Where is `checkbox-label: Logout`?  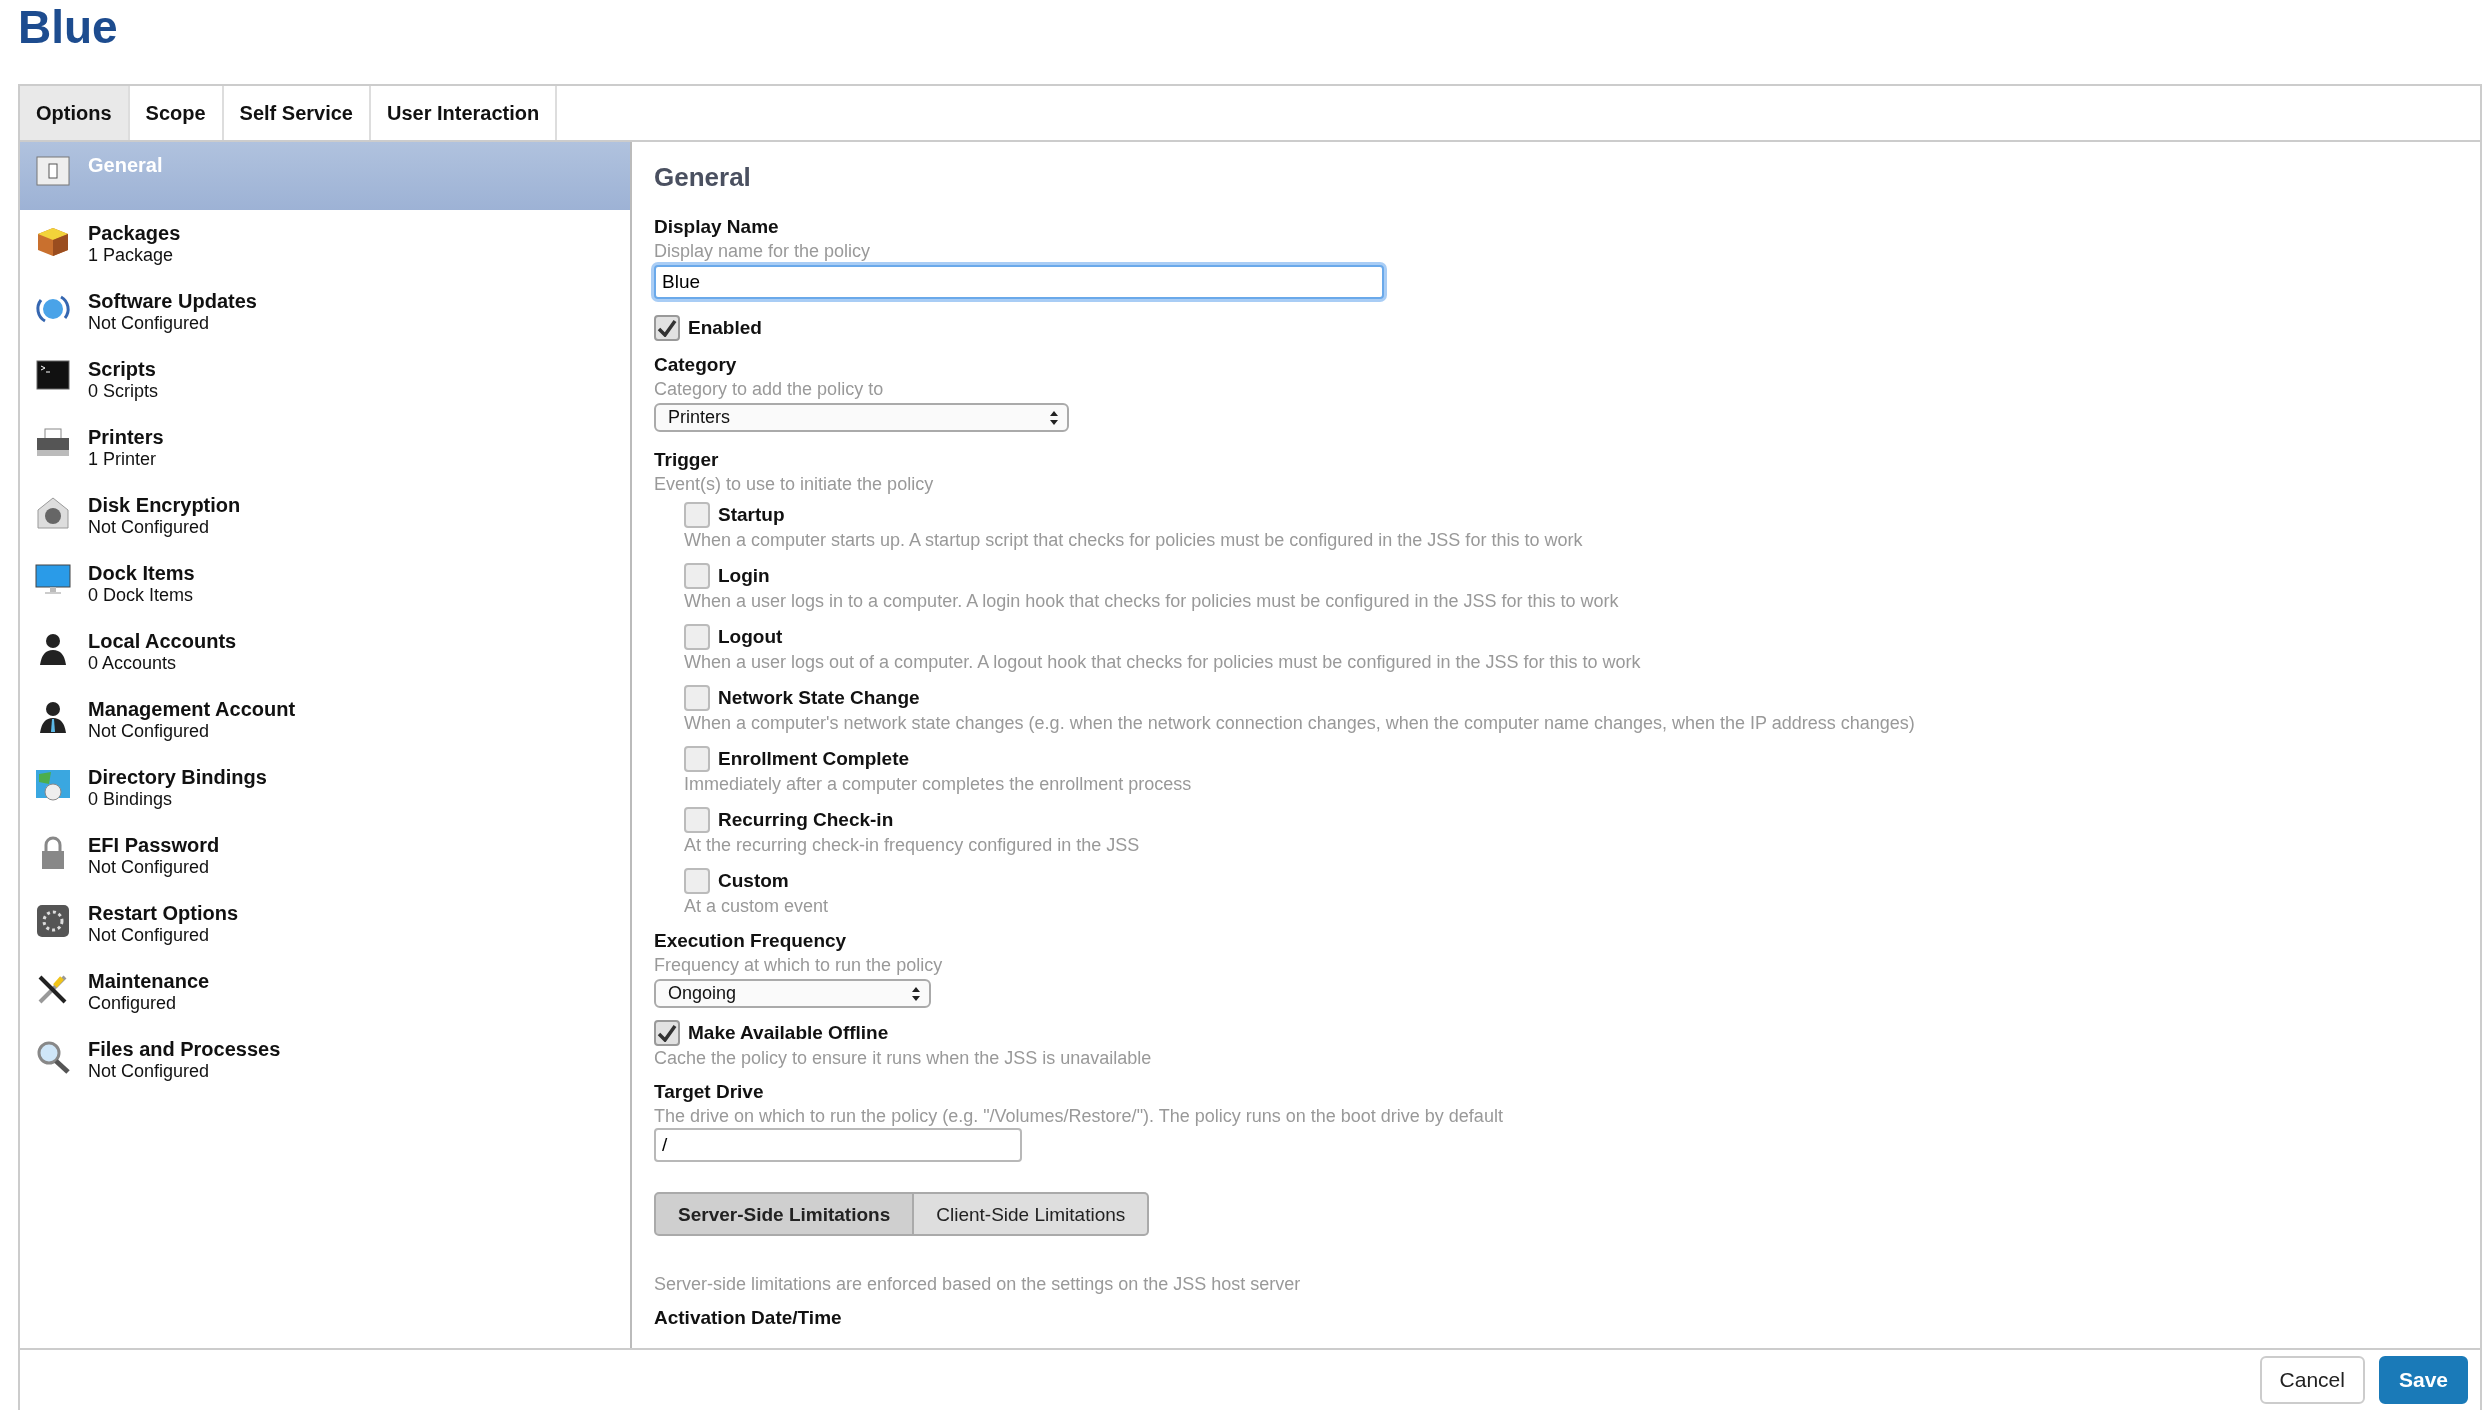 checkbox-label: Logout is located at coordinates (750, 637).